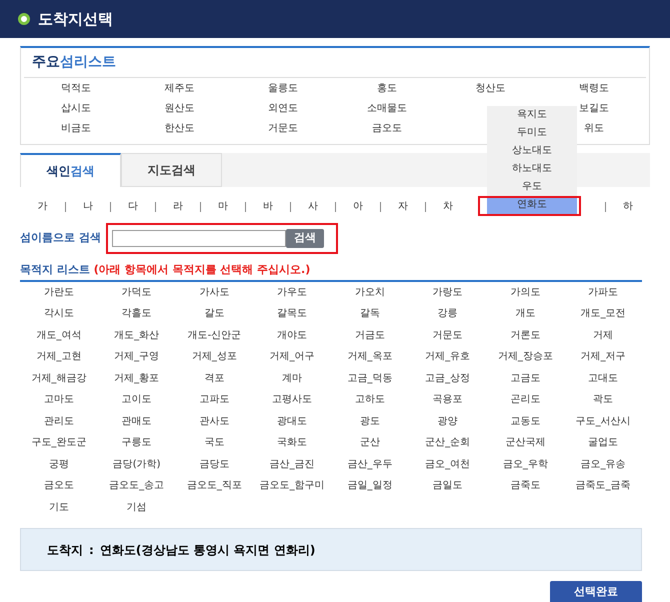  Describe the element at coordinates (292, 399) in the screenshot. I see `destination-link: 고평사도` at that location.